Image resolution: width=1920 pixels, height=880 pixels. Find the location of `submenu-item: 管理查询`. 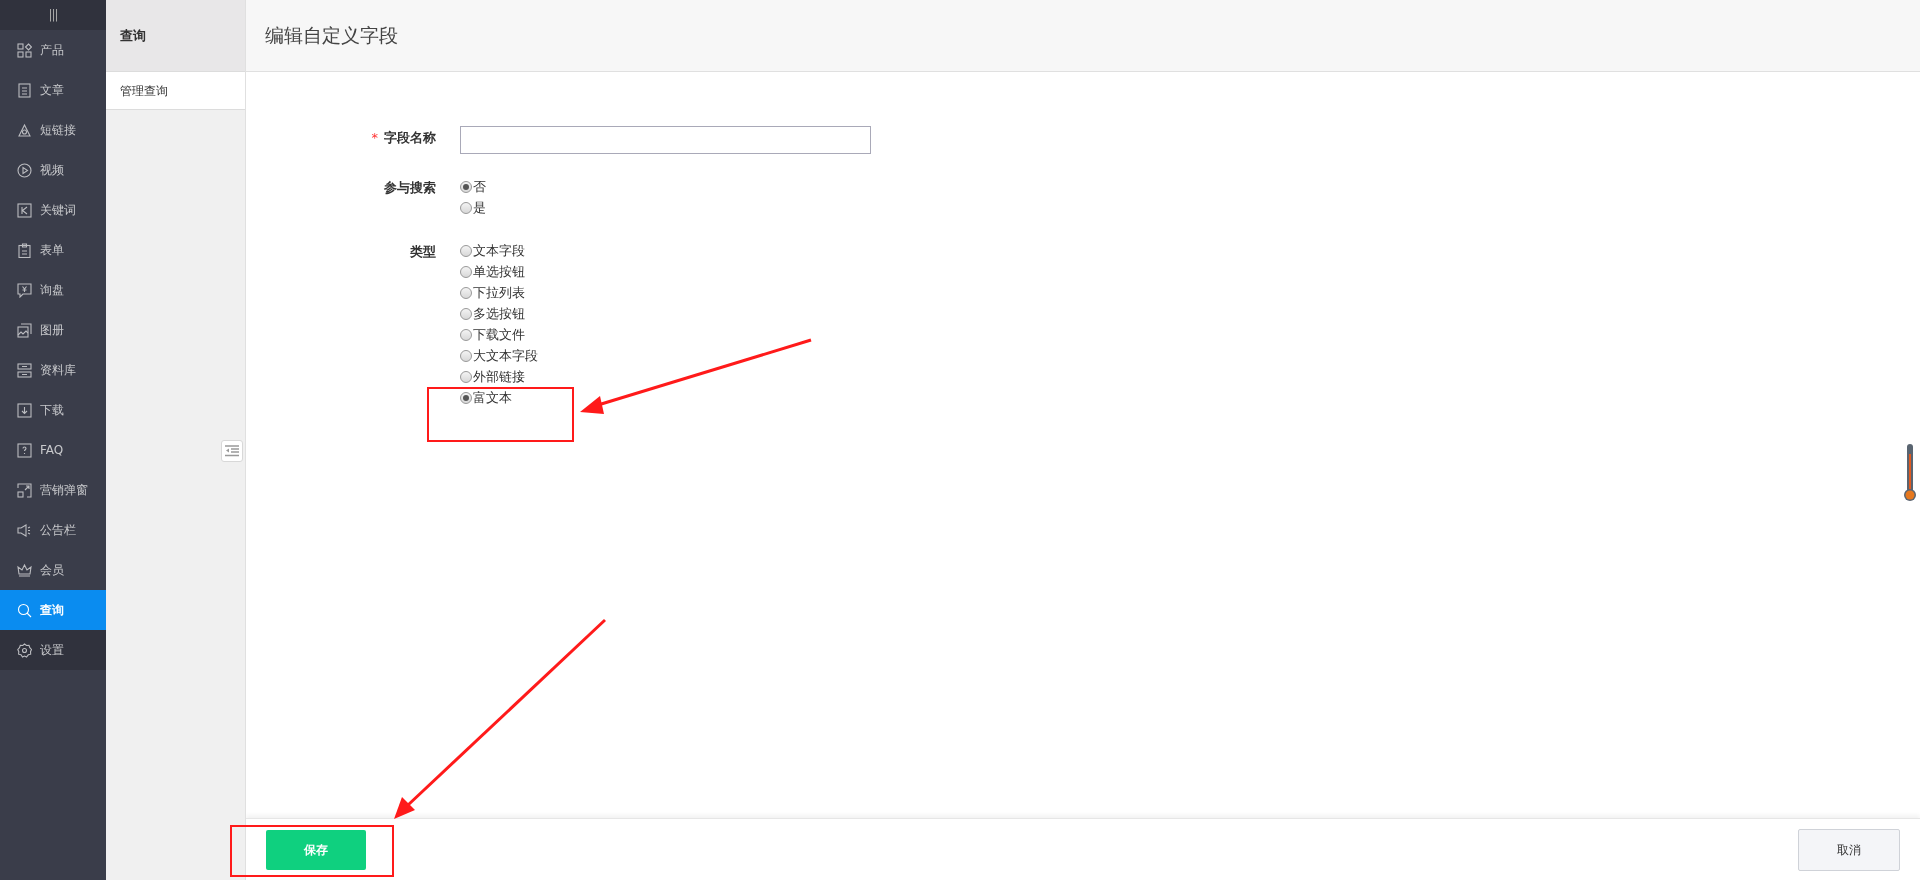

submenu-item: 管理查询 is located at coordinates (175, 91).